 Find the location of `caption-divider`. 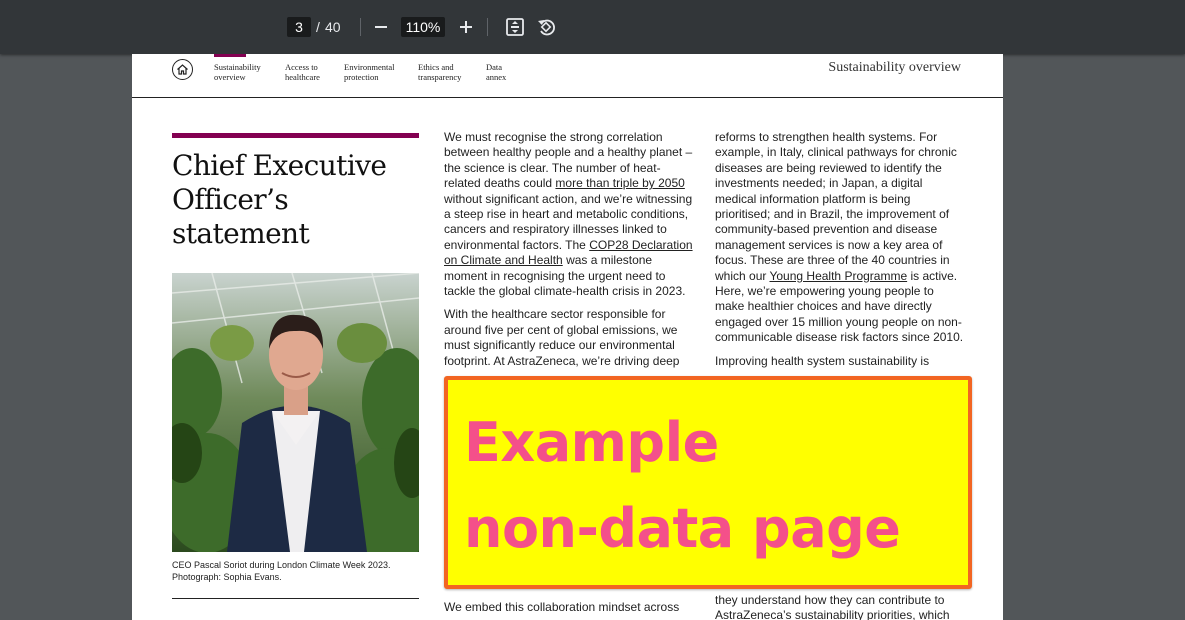

caption-divider is located at coordinates (295, 598).